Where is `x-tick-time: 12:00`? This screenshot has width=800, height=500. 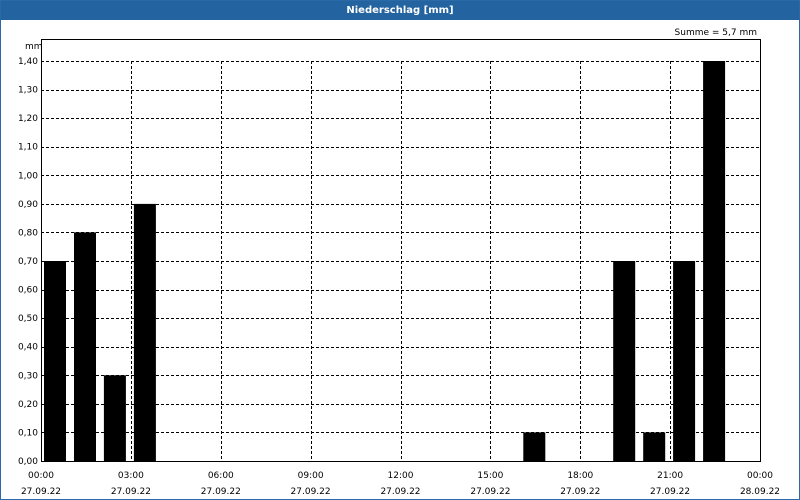 x-tick-time: 12:00 is located at coordinates (401, 476).